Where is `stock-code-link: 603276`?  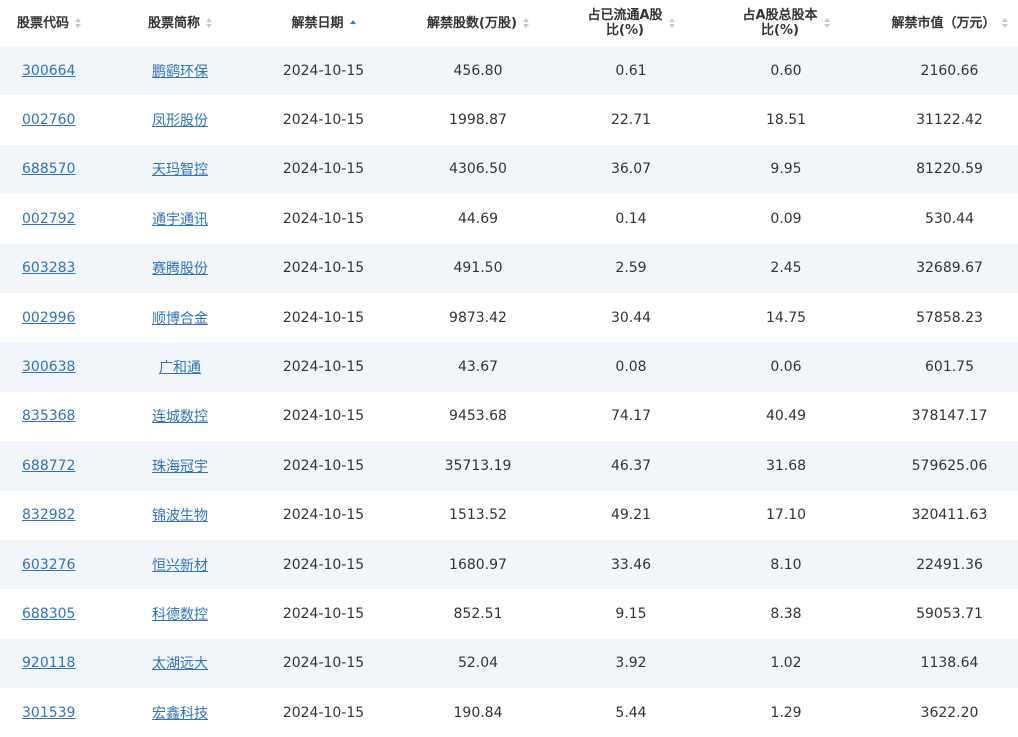 stock-code-link: 603276 is located at coordinates (48, 565).